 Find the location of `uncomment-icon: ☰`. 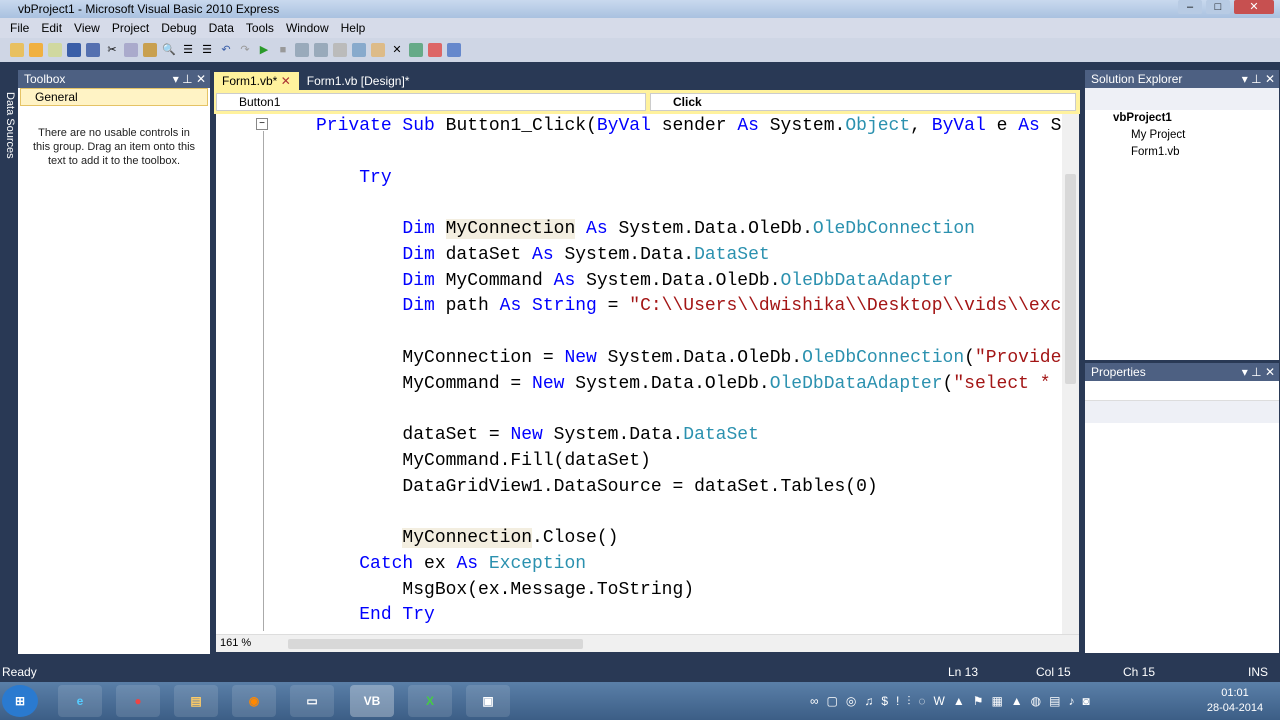

uncomment-icon: ☰ is located at coordinates (207, 50).